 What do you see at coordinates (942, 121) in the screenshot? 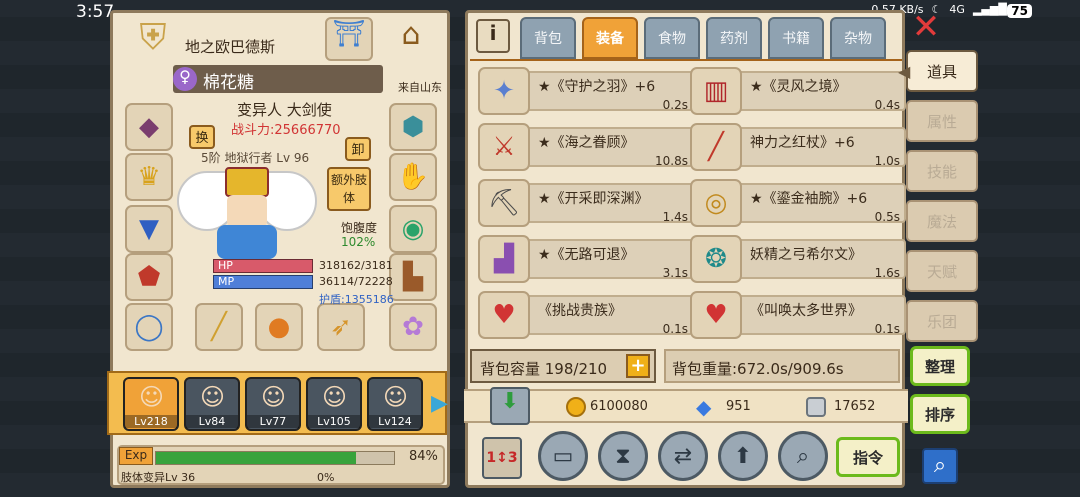
I see `side-menu-item-1: 属性` at bounding box center [942, 121].